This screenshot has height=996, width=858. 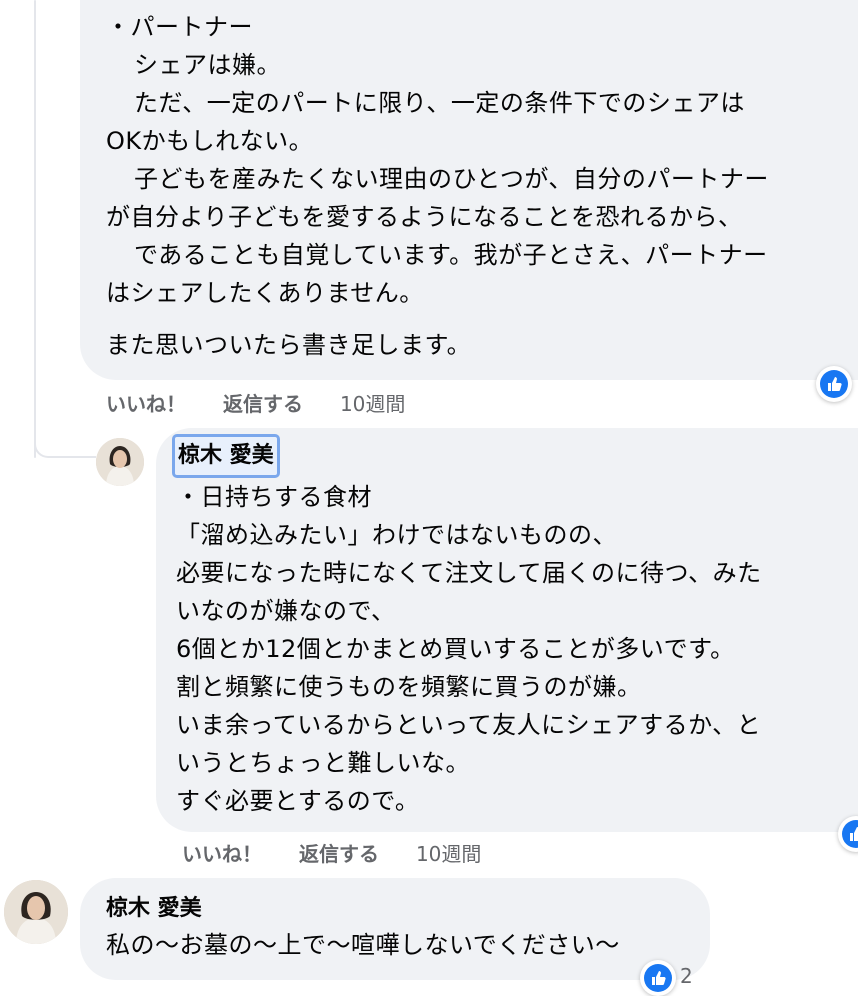 What do you see at coordinates (286, 611) in the screenshot?
I see `comment-text-line: いなのが嫌なので、` at bounding box center [286, 611].